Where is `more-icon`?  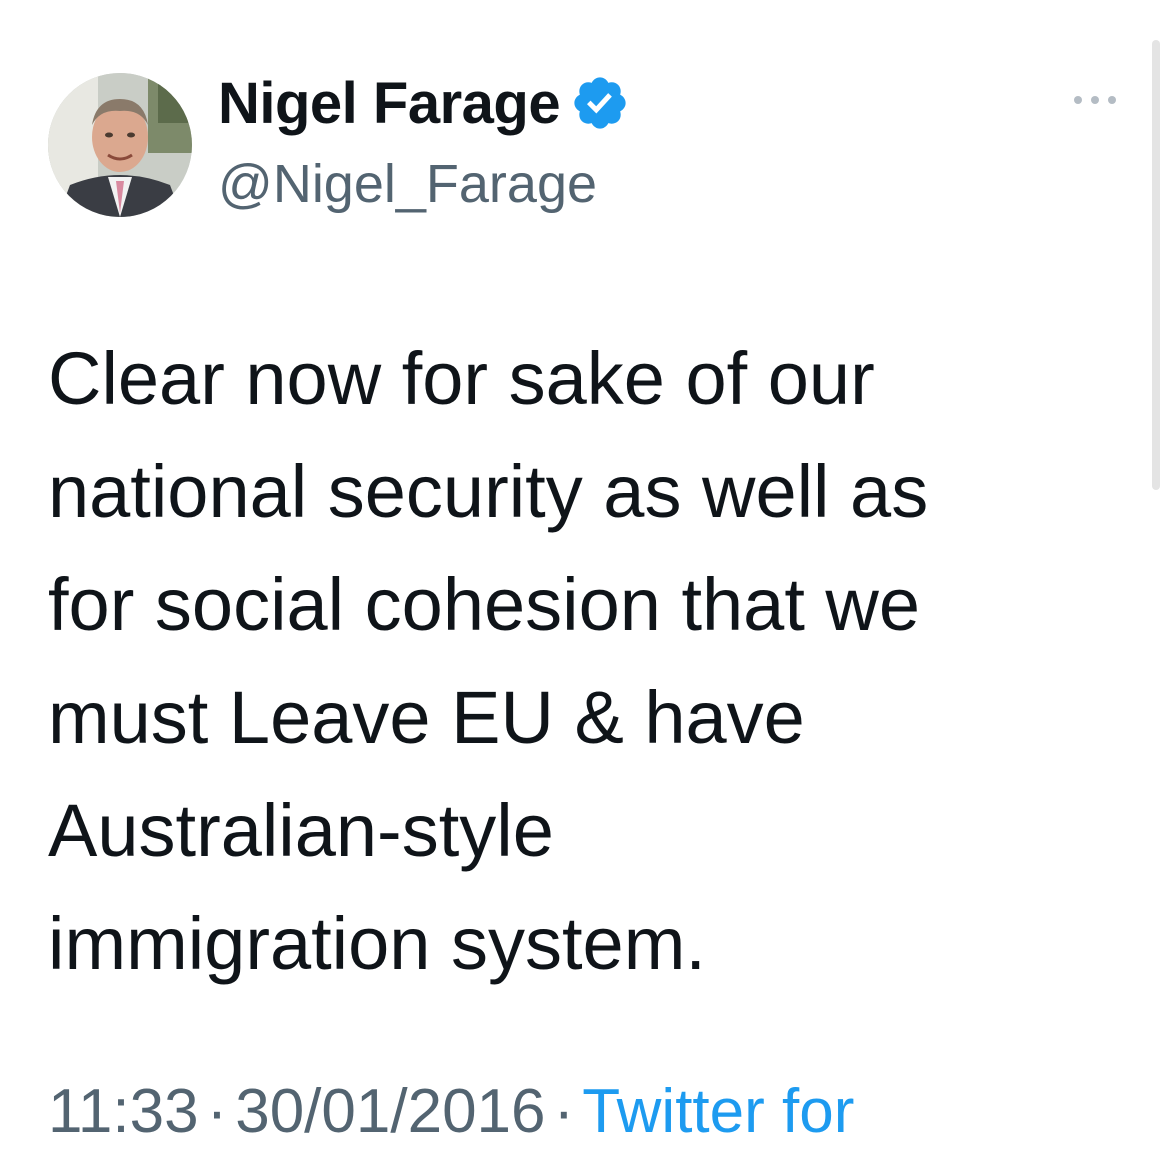 more-icon is located at coordinates (1095, 100).